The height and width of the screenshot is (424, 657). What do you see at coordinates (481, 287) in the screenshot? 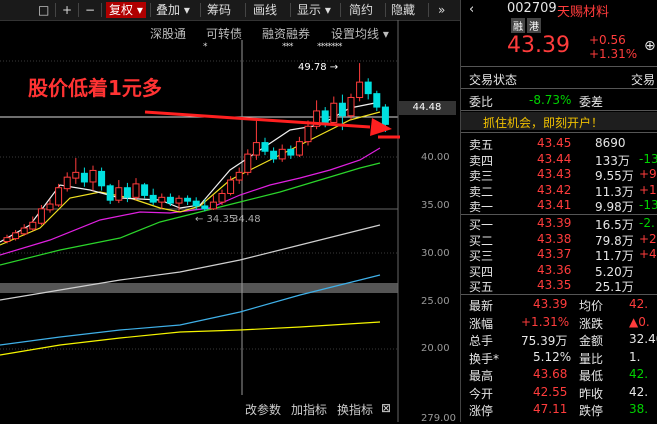
I see `order-label: 买五` at bounding box center [481, 287].